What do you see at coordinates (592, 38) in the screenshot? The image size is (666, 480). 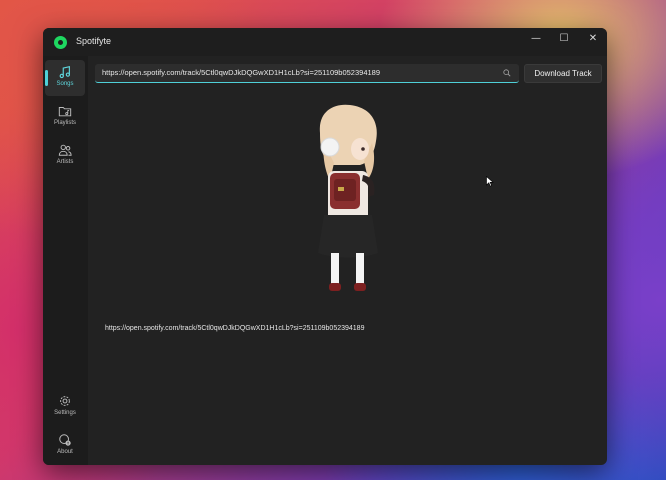 I see `close-button: ✕` at bounding box center [592, 38].